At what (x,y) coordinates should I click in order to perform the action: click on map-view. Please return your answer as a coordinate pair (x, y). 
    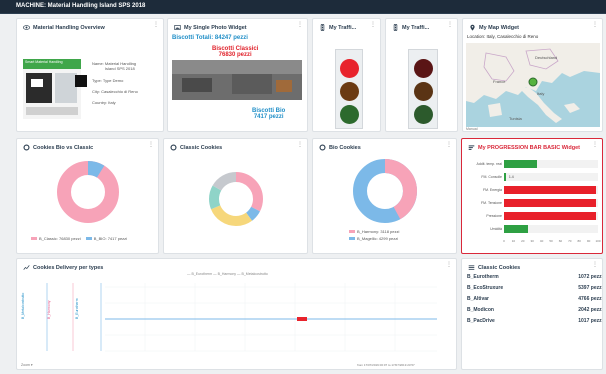
    Looking at the image, I should click on (533, 85).